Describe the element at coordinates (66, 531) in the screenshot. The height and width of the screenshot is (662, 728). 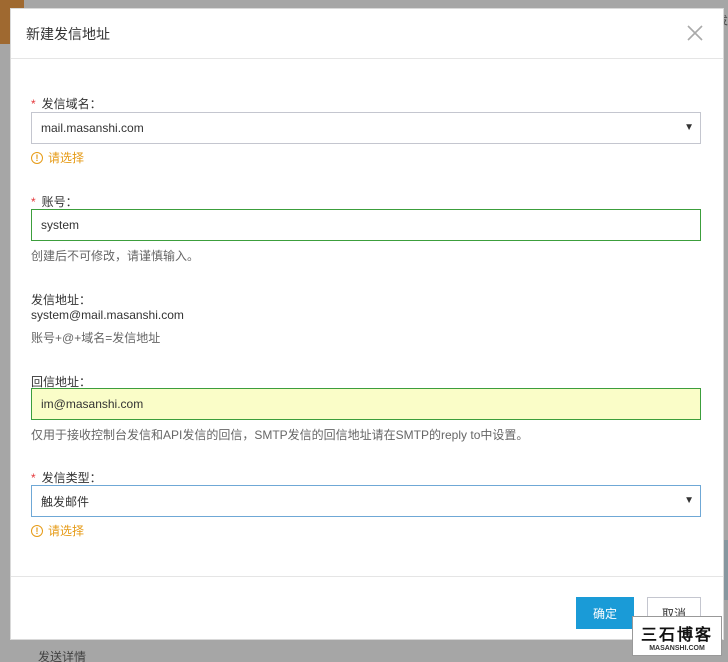
I see `send-type-warning-text: 请选择` at that location.